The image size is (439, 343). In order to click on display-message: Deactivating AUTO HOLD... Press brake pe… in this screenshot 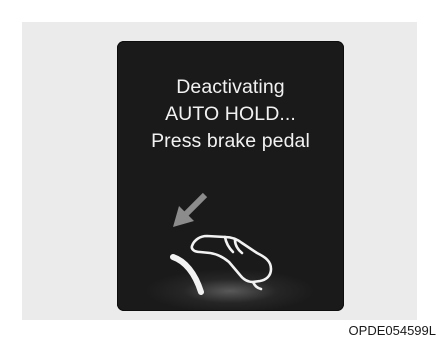, I will do `click(230, 114)`.